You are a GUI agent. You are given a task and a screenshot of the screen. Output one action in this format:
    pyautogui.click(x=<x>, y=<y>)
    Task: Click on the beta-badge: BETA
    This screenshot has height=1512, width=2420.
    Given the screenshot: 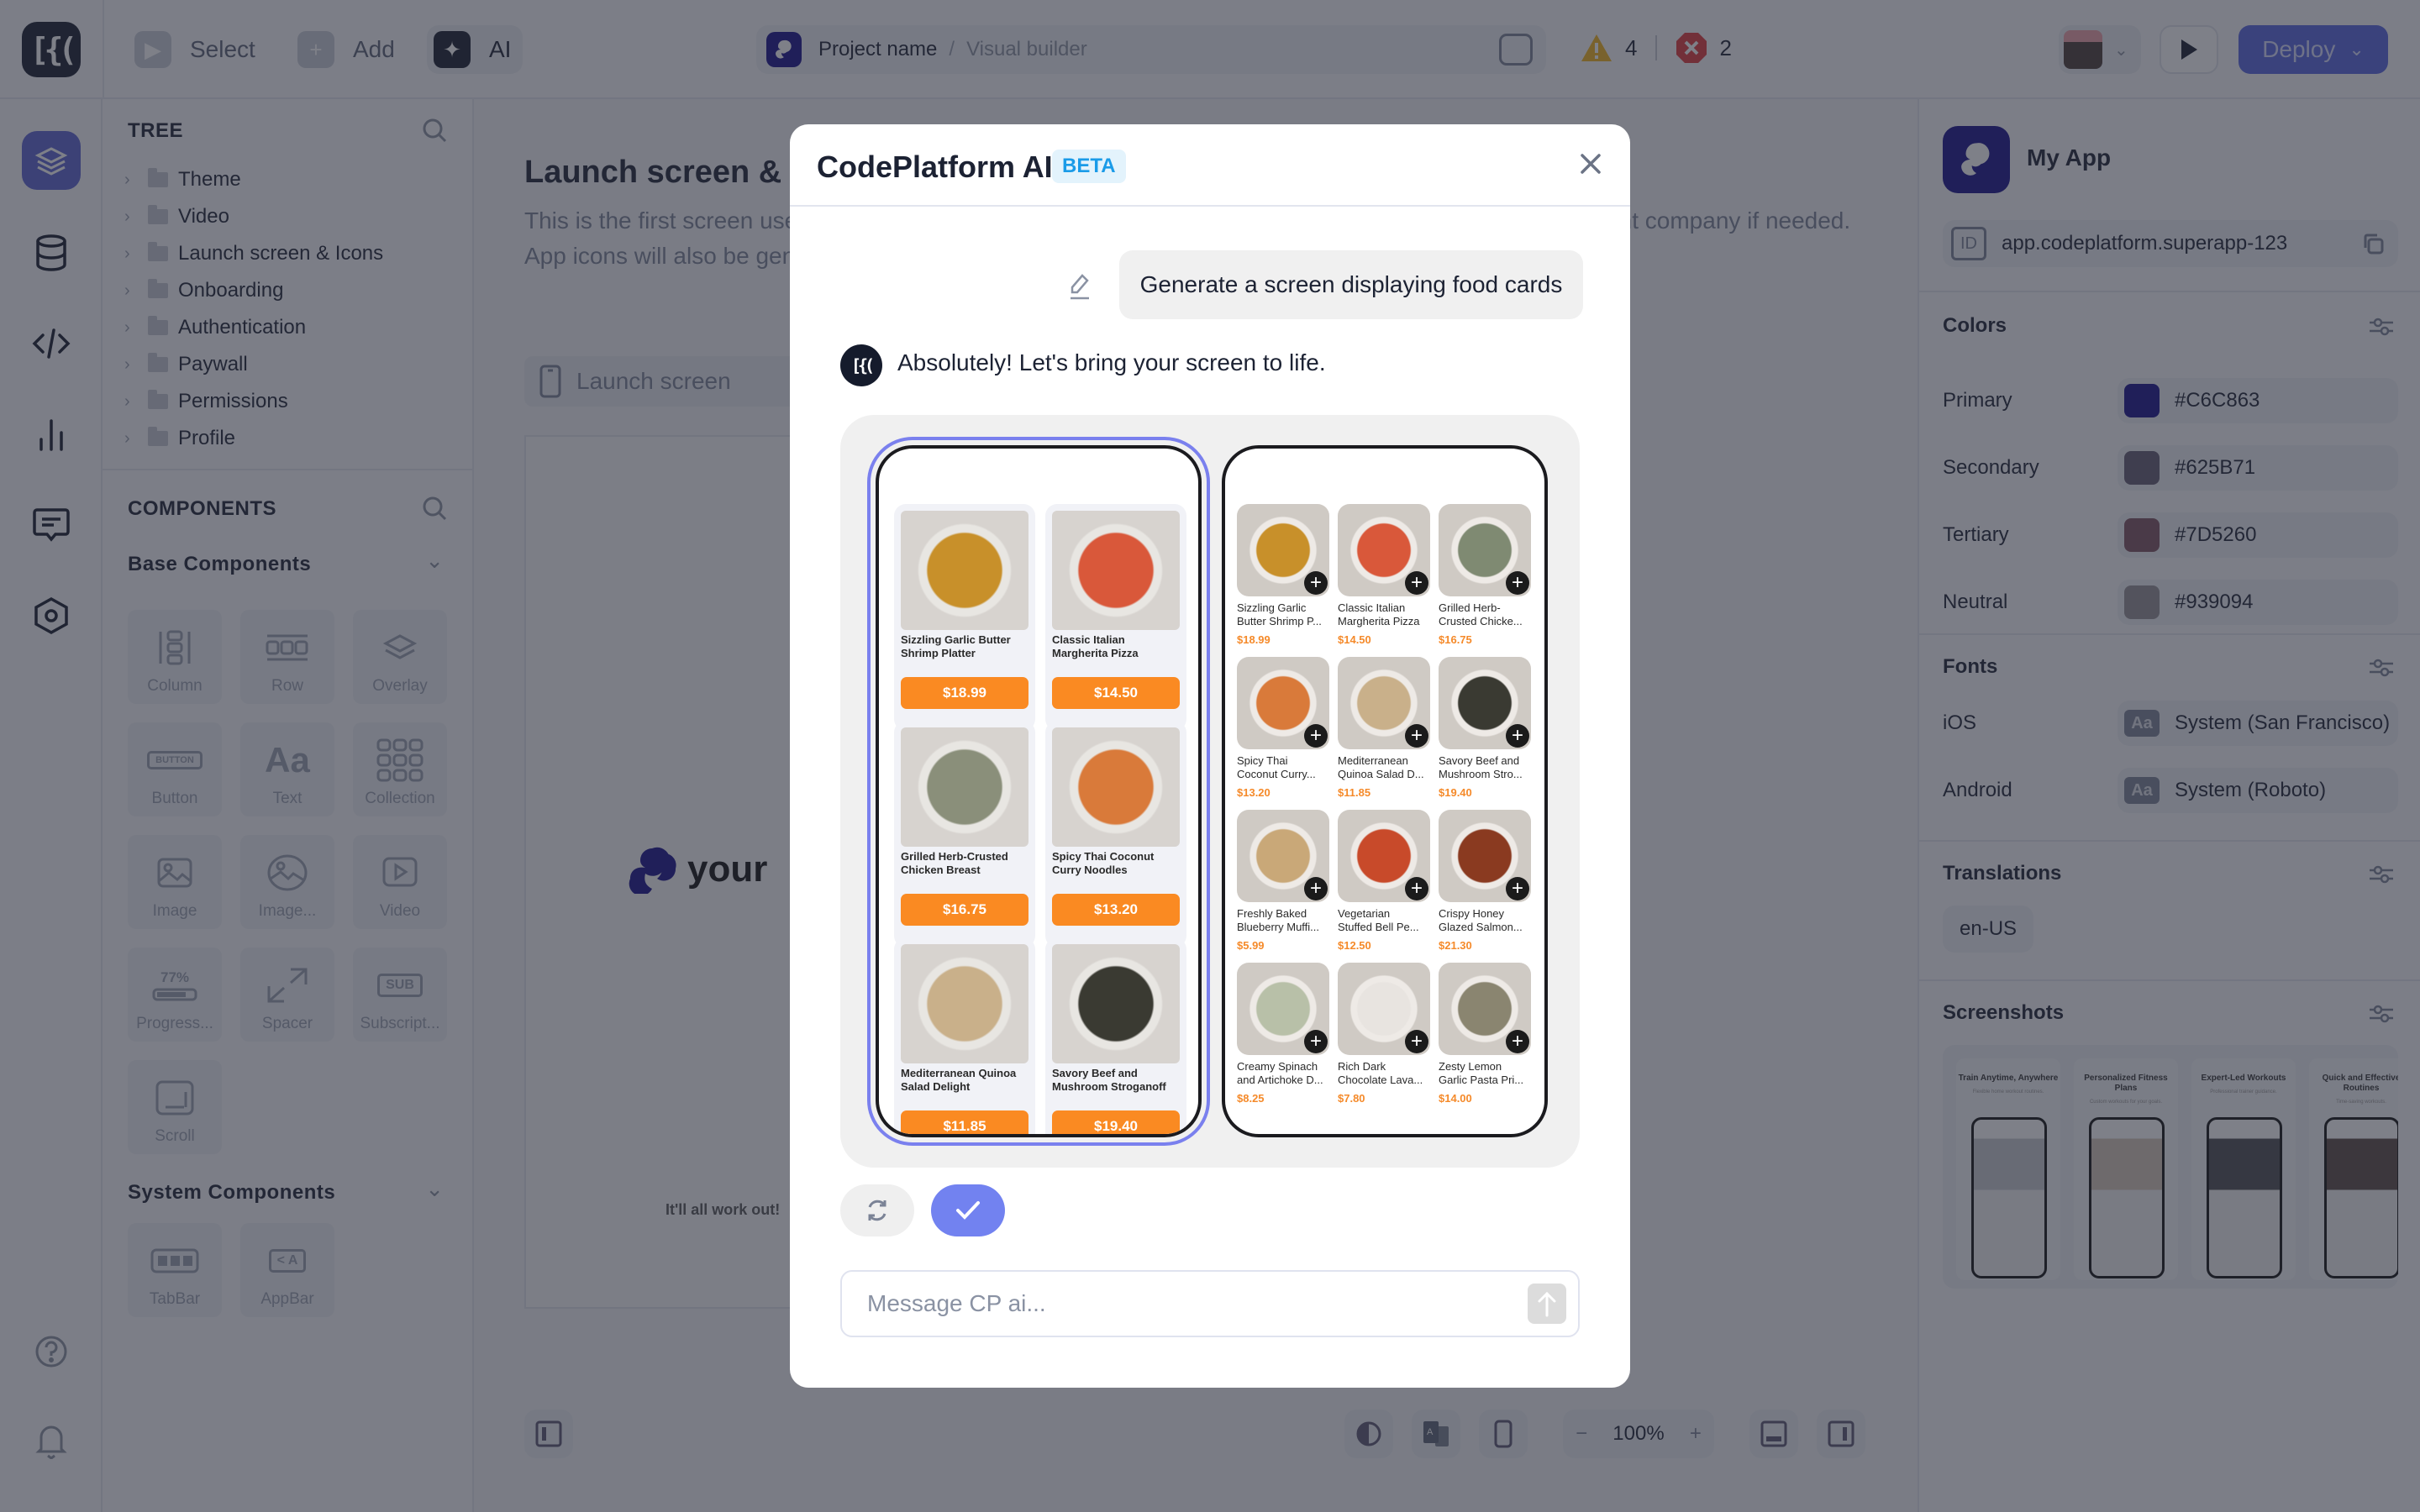 What is the action you would take?
    pyautogui.click(x=1089, y=166)
    